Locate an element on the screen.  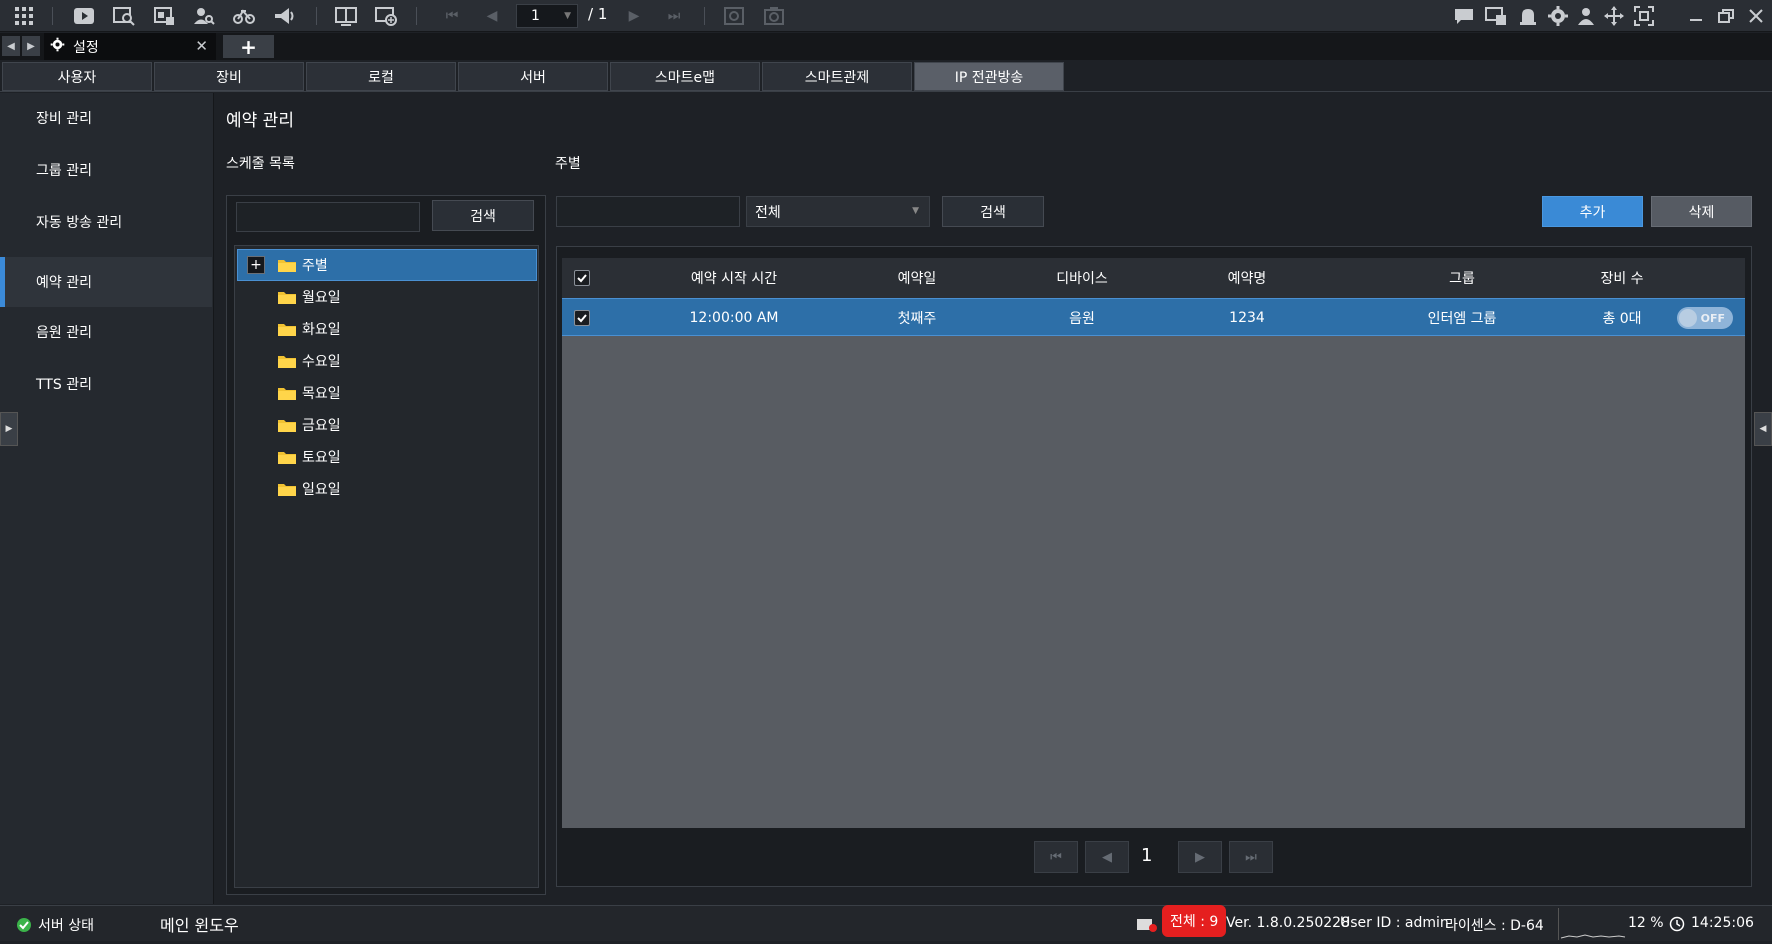
alarm-count-badge: 전체 : 9 is located at coordinates (1194, 921).